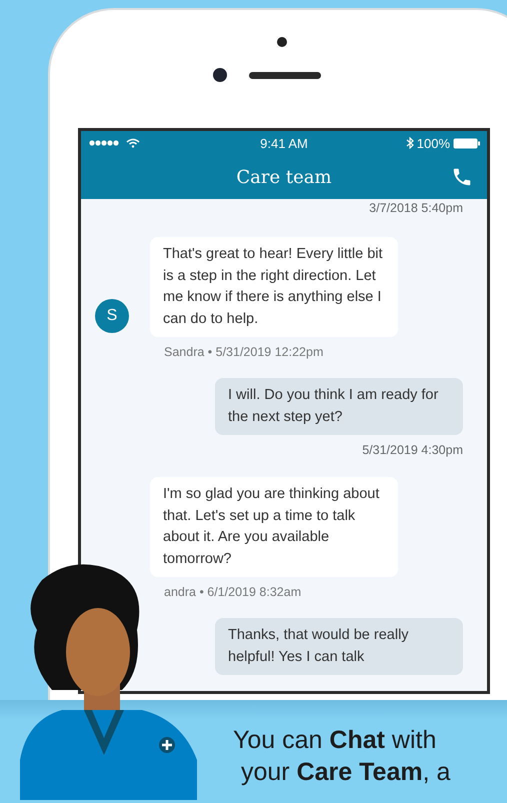 This screenshot has height=803, width=507. Describe the element at coordinates (462, 177) in the screenshot. I see `phone-call-icon` at that location.